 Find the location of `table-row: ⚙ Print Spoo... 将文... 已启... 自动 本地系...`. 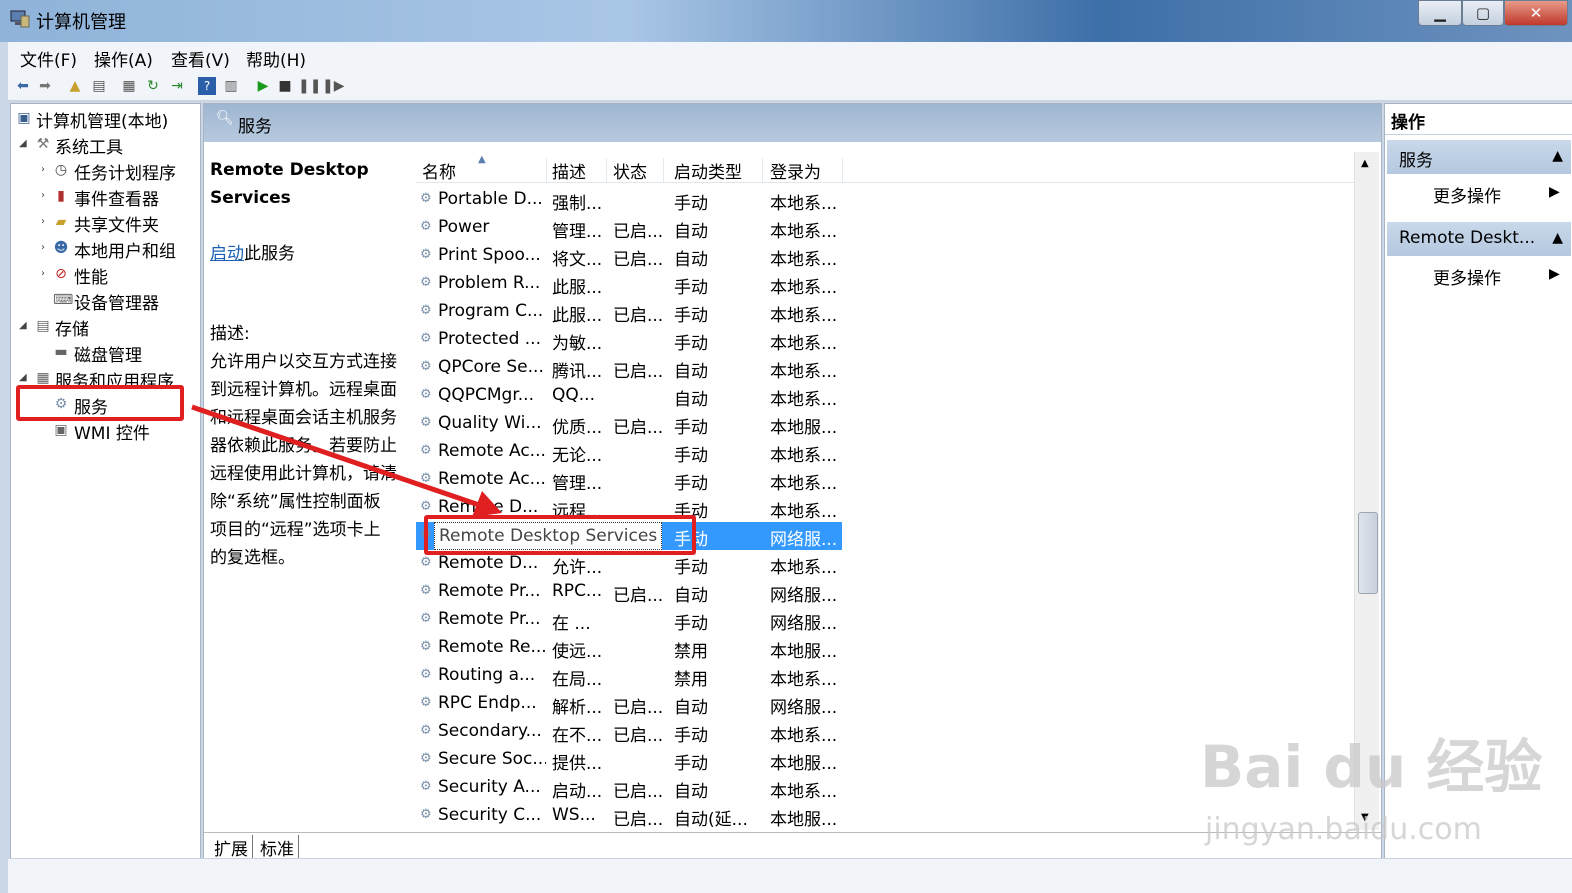

table-row: ⚙ Print Spoo... 将文... 已启... 自动 本地系... is located at coordinates (826, 256).